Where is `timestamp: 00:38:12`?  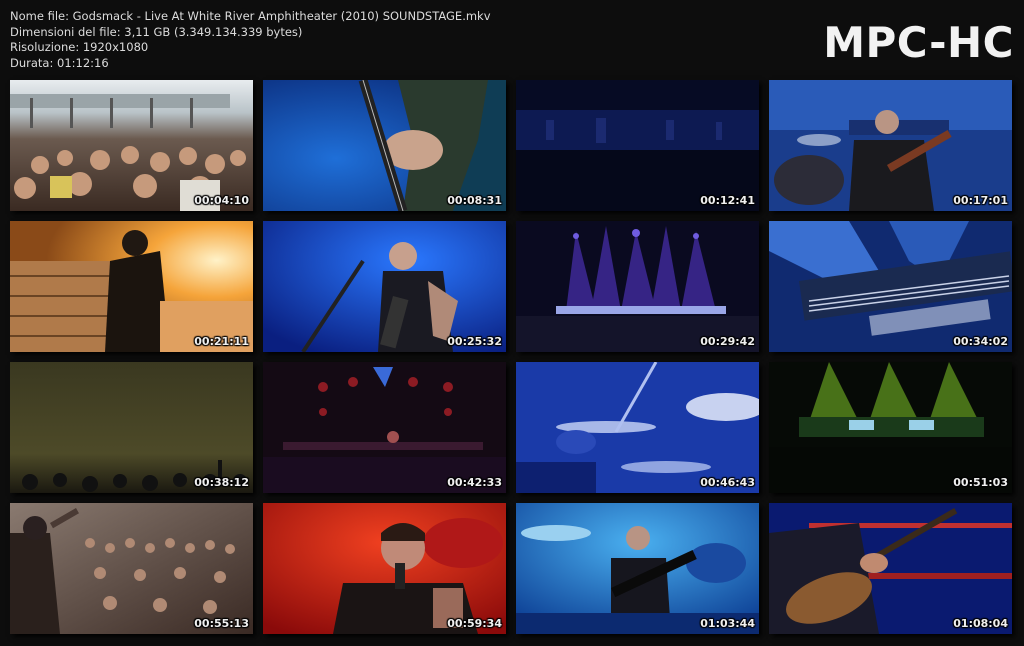
timestamp: 00:38:12 is located at coordinates (221, 482).